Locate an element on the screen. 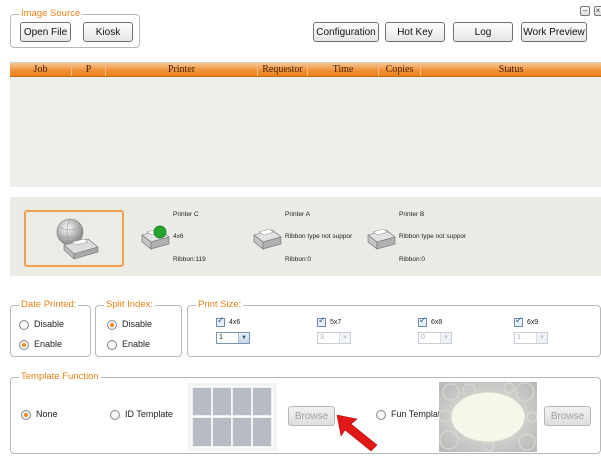  printer-a-media: Ribbon type not suppor is located at coordinates (319, 236).